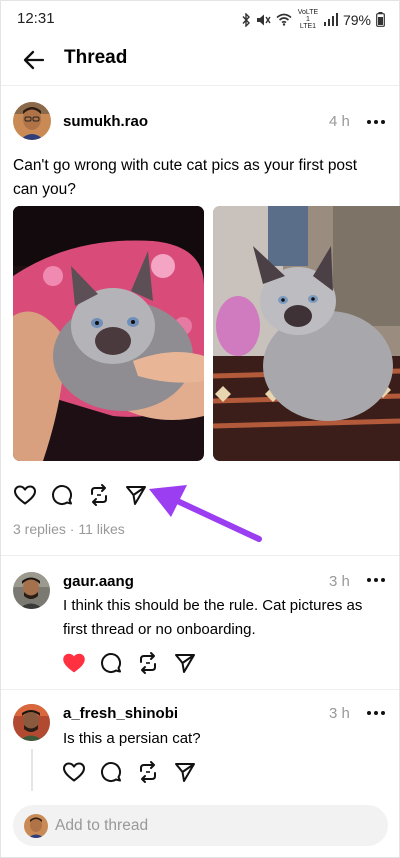 Image resolution: width=400 pixels, height=858 pixels. What do you see at coordinates (98, 581) in the screenshot?
I see `reply-author-username: gaur.aang` at bounding box center [98, 581].